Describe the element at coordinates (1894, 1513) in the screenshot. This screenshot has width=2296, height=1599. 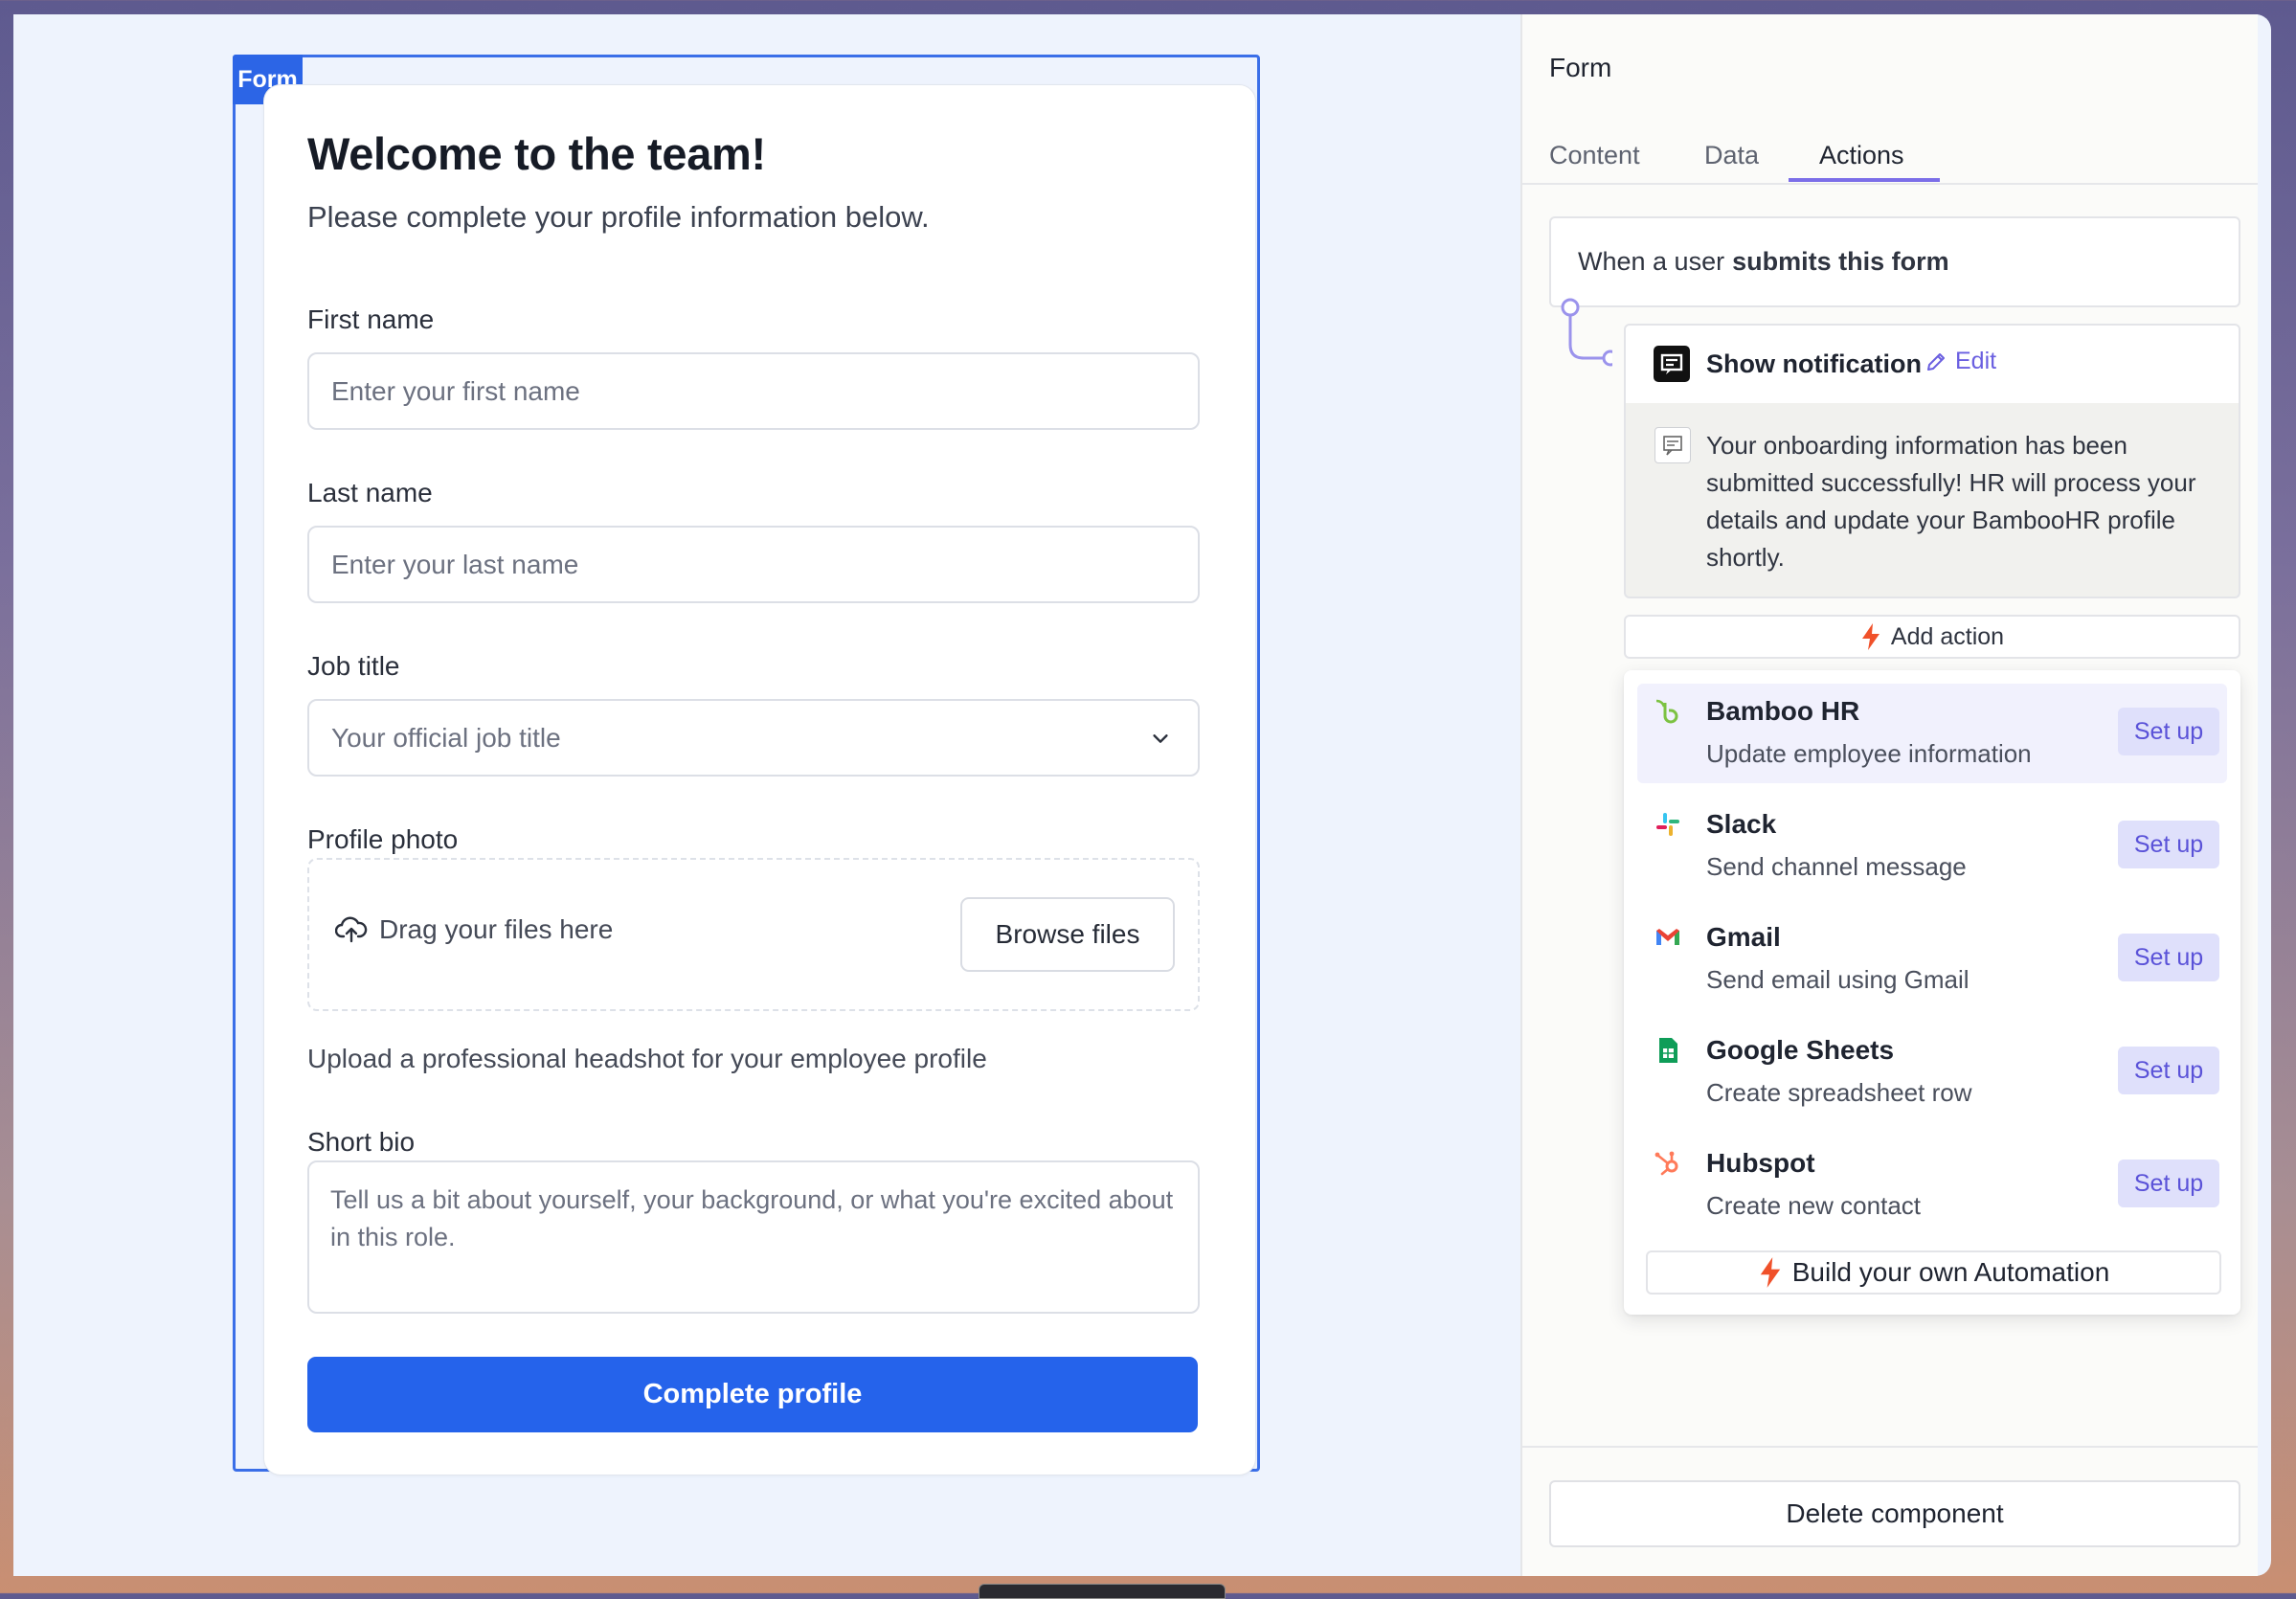
I see `delete-component-button: Delete component` at that location.